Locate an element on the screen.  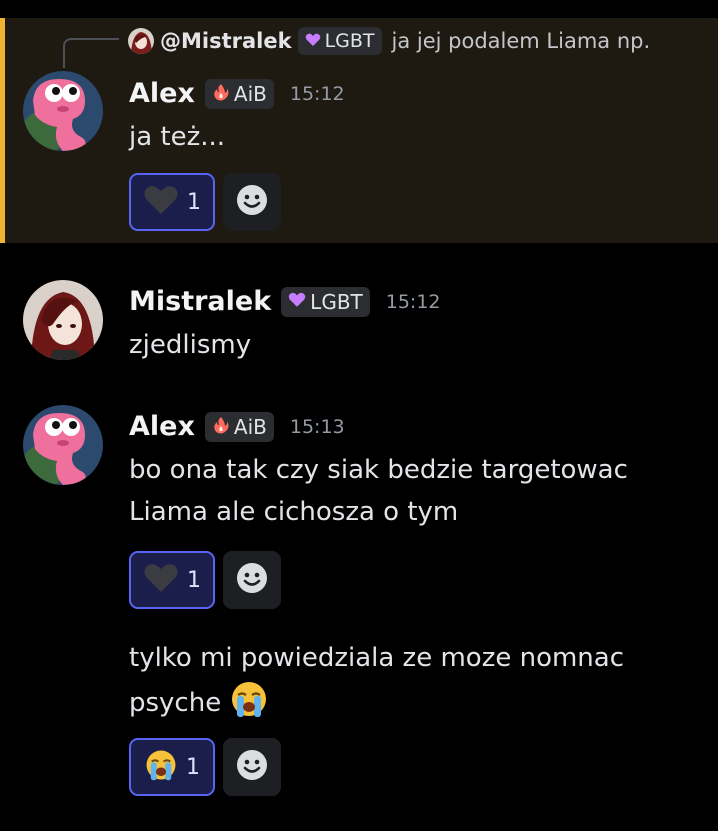
reply-text: ja jej podalem Liama np. is located at coordinates (521, 41).